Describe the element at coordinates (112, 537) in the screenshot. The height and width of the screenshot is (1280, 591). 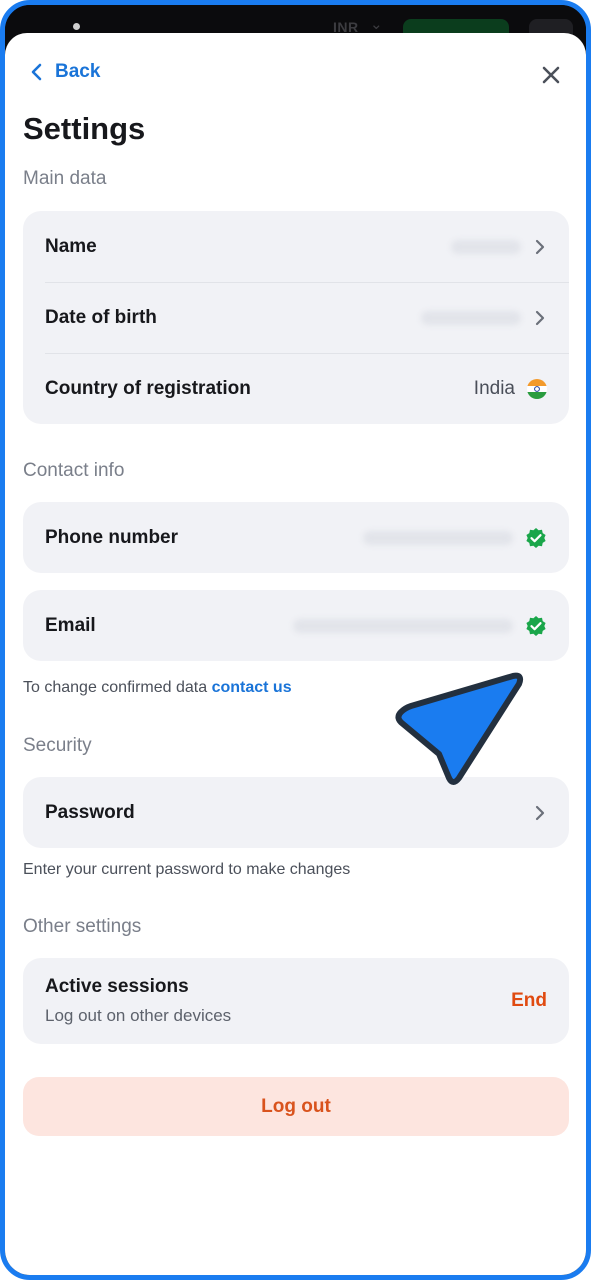
I see `phone-label: Phone number` at that location.